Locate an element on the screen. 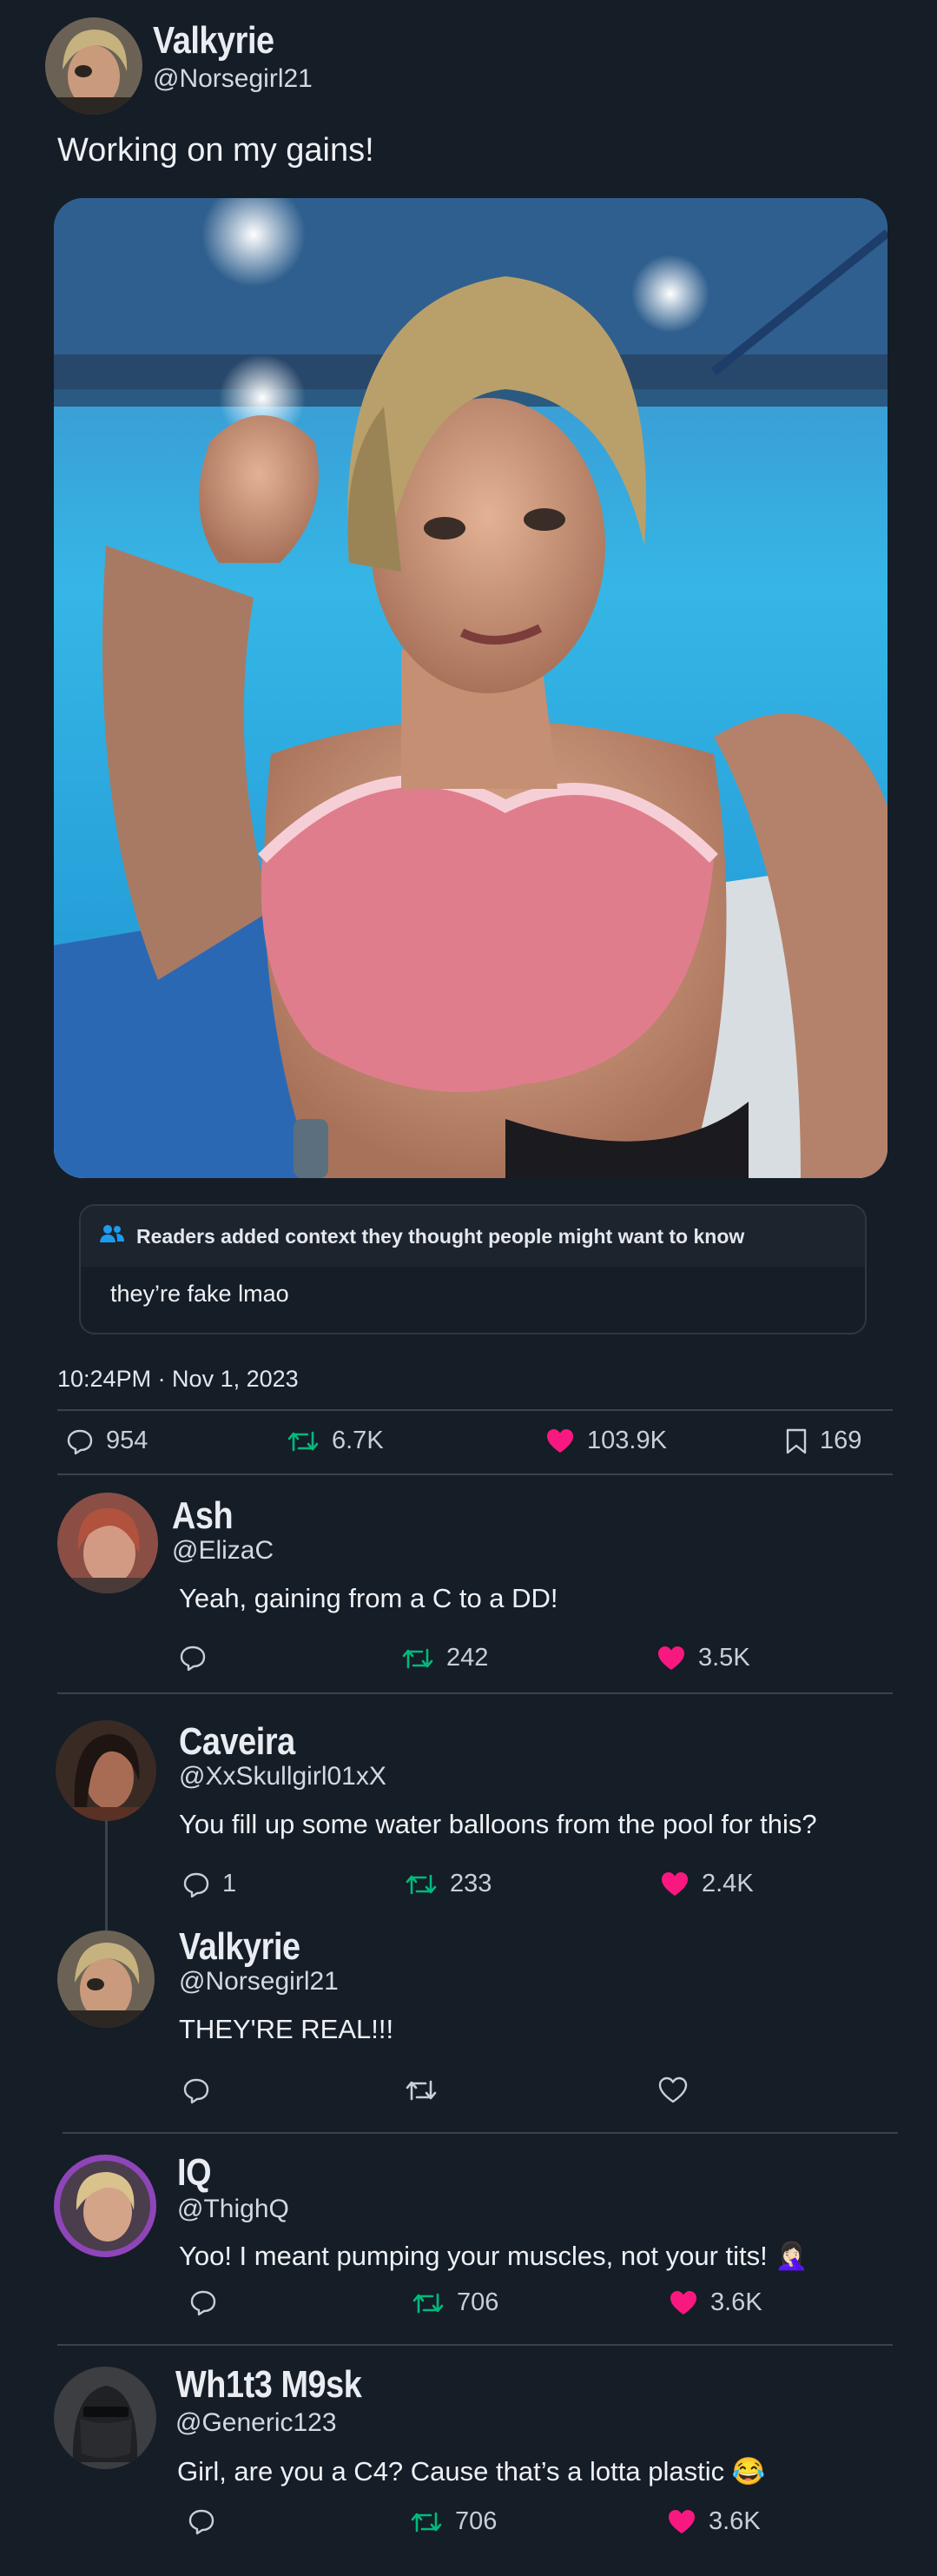 Image resolution: width=937 pixels, height=2576 pixels. reply-like-stat: 2.4K is located at coordinates (707, 1884).